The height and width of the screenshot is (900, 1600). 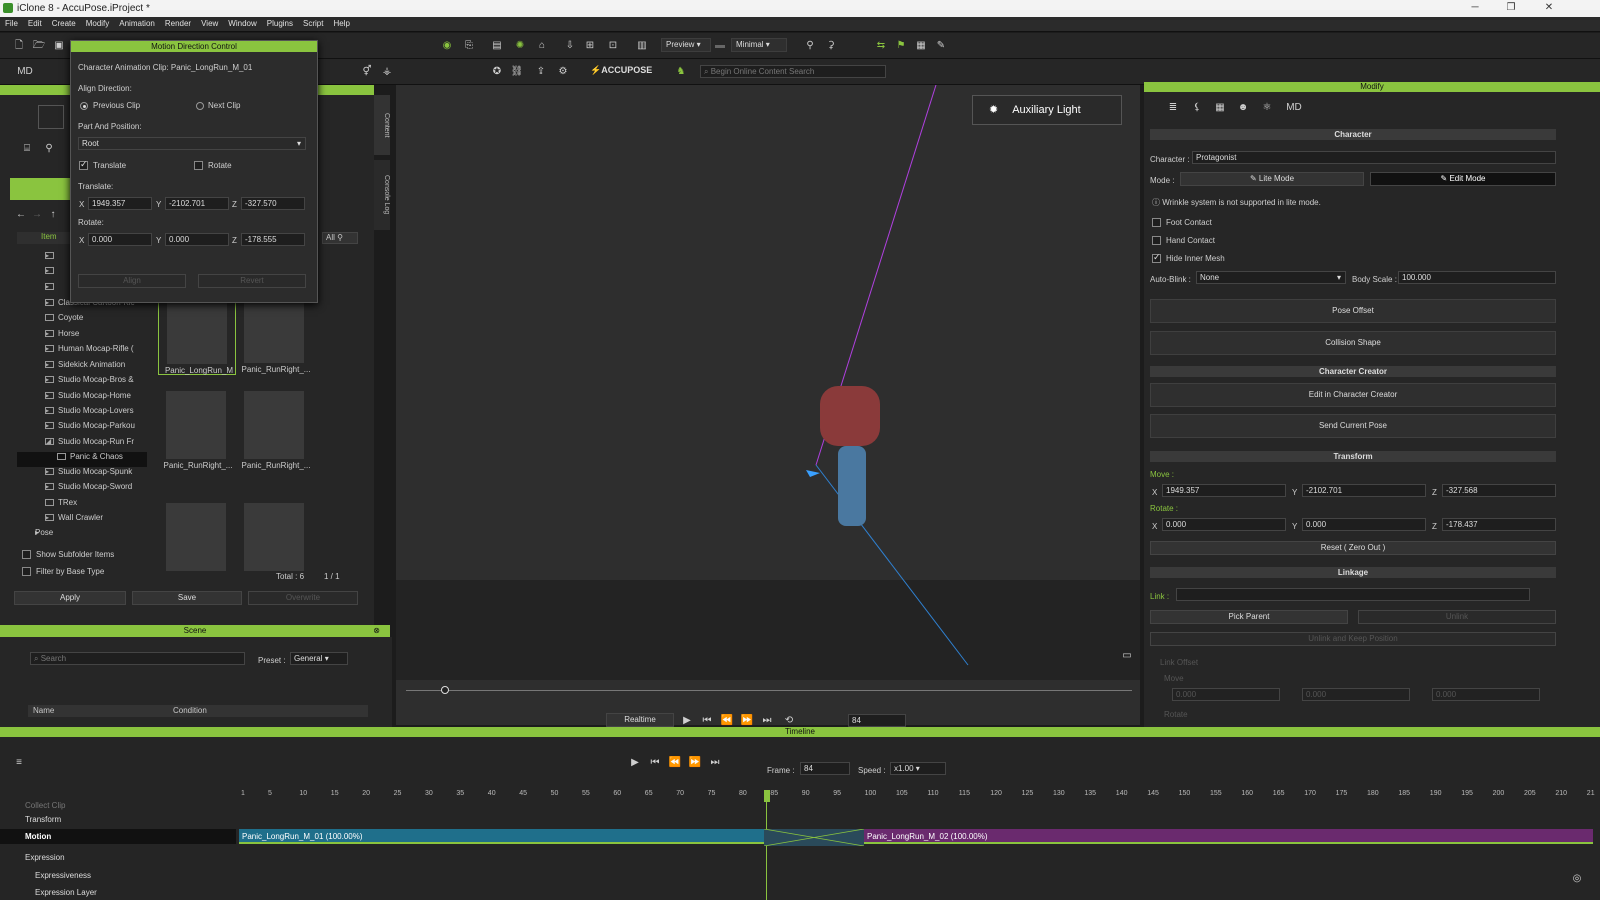 I want to click on forward-icon: →, so click(x=37, y=215).